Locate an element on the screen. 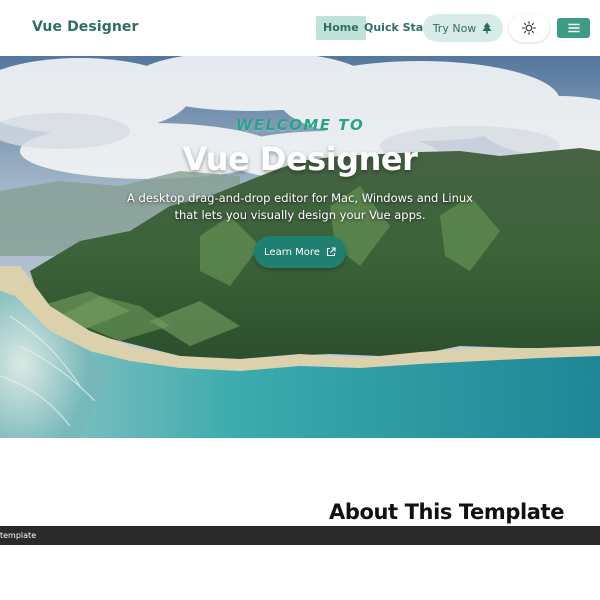 The width and height of the screenshot is (600, 600). theme-toggle-button is located at coordinates (529, 28).